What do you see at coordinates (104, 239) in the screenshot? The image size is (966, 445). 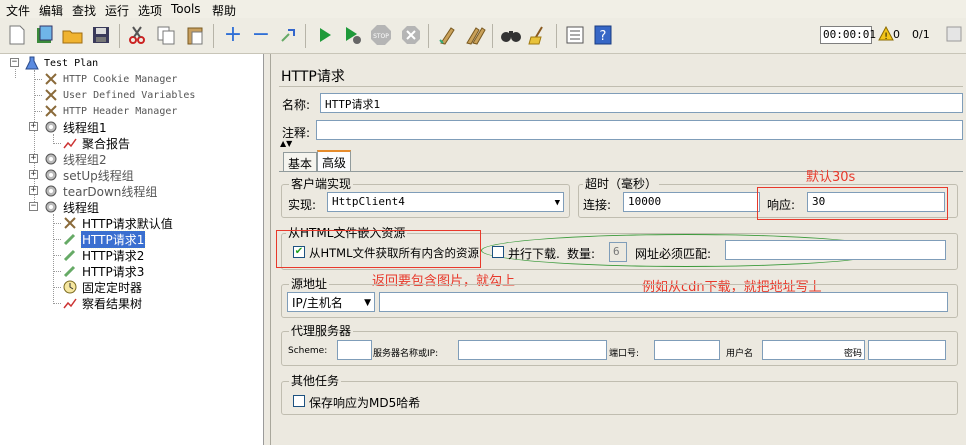 I see `tree-item-http-request-1: HTTP请求1` at bounding box center [104, 239].